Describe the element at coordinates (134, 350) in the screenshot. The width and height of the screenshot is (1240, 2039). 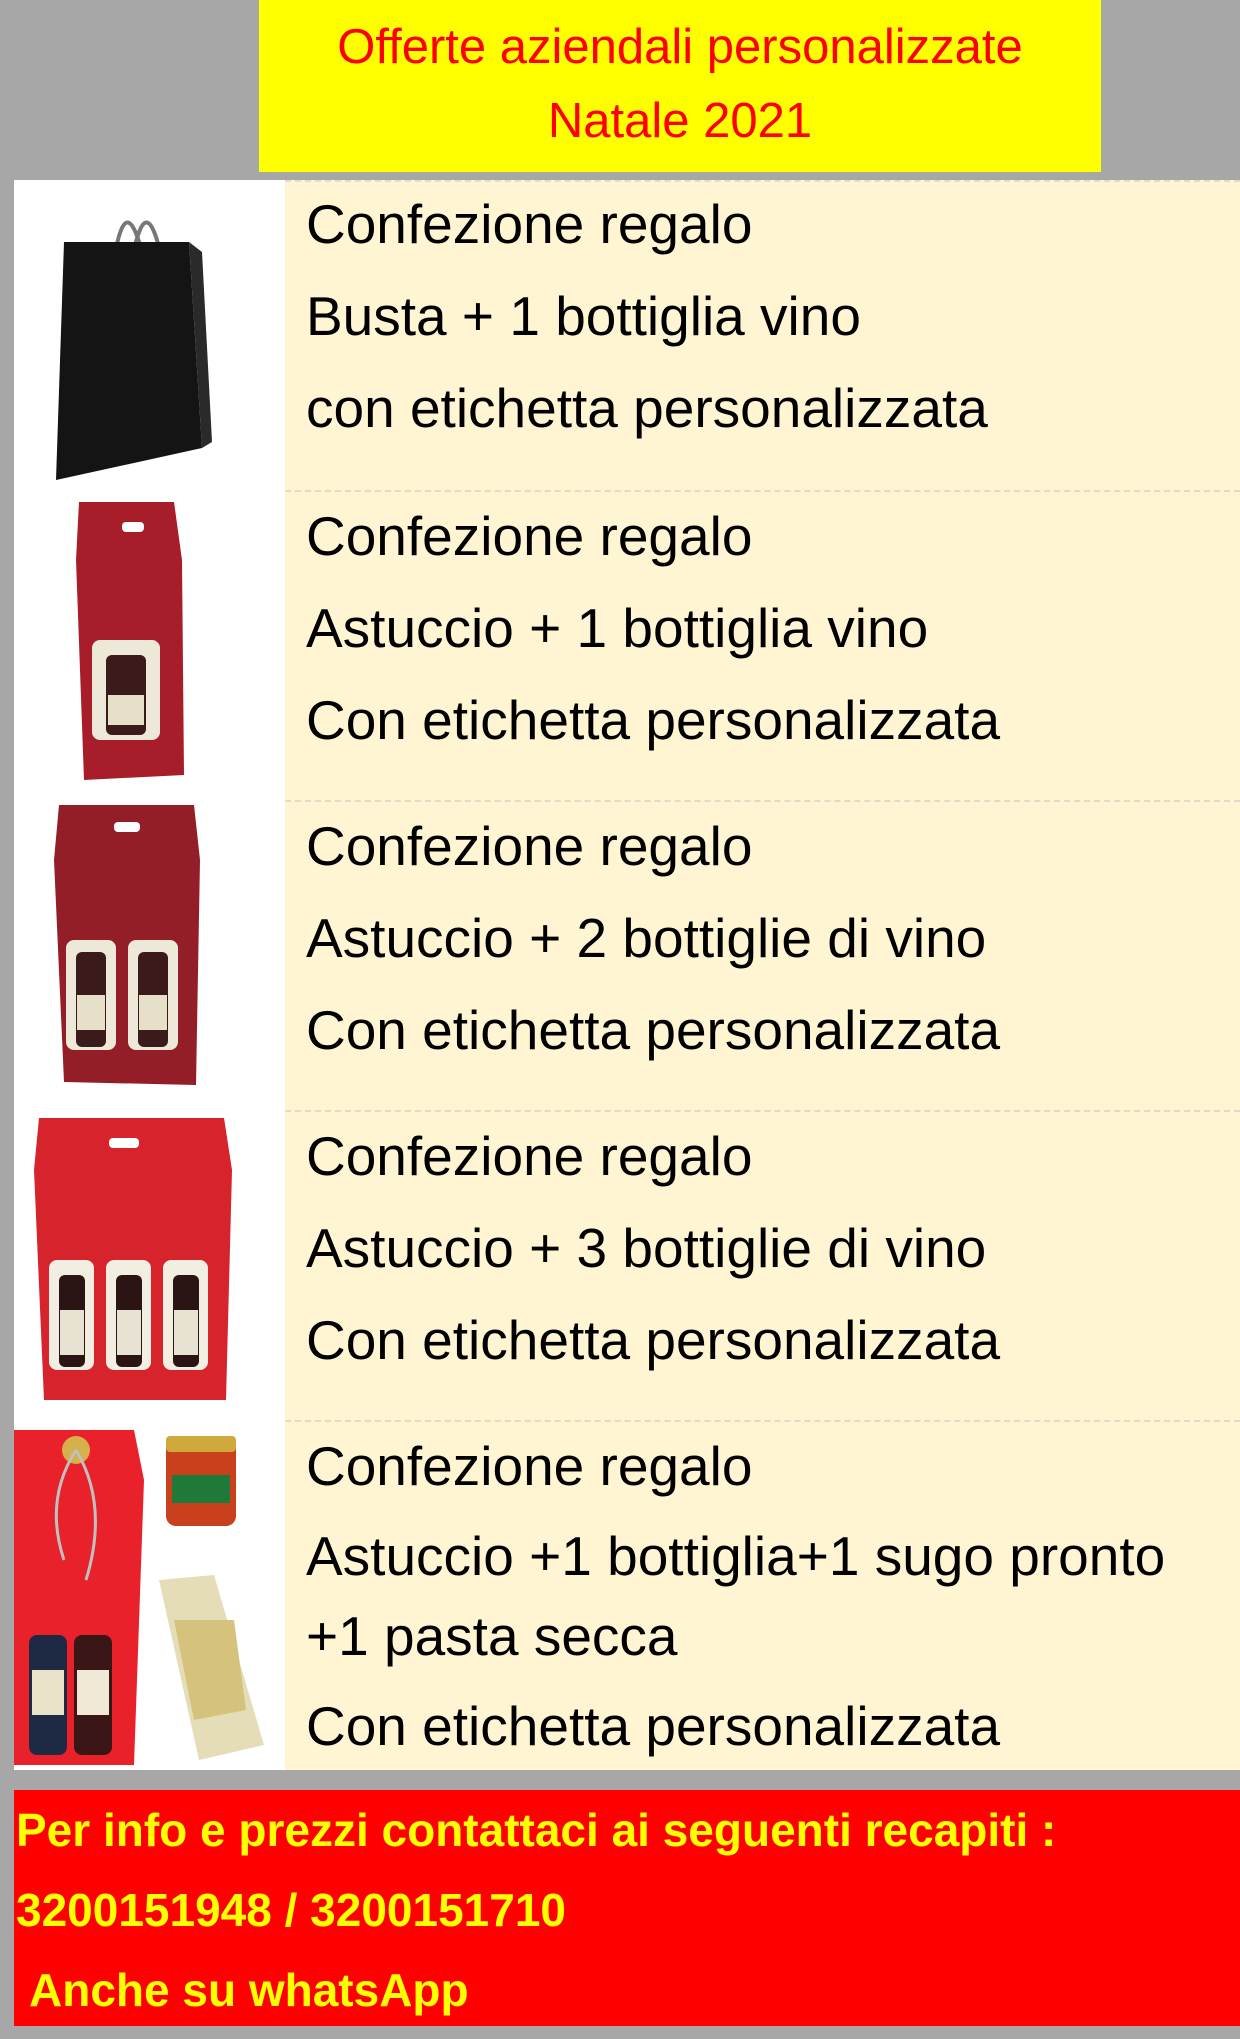
I see `gift-bag-icon` at that location.